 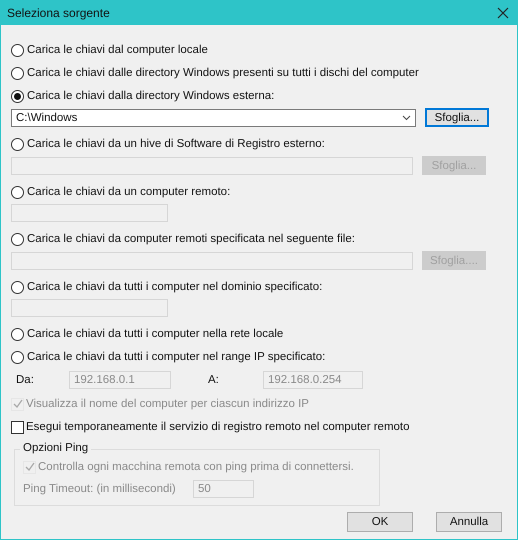 I want to click on dialog-button: Annulla, so click(x=469, y=522).